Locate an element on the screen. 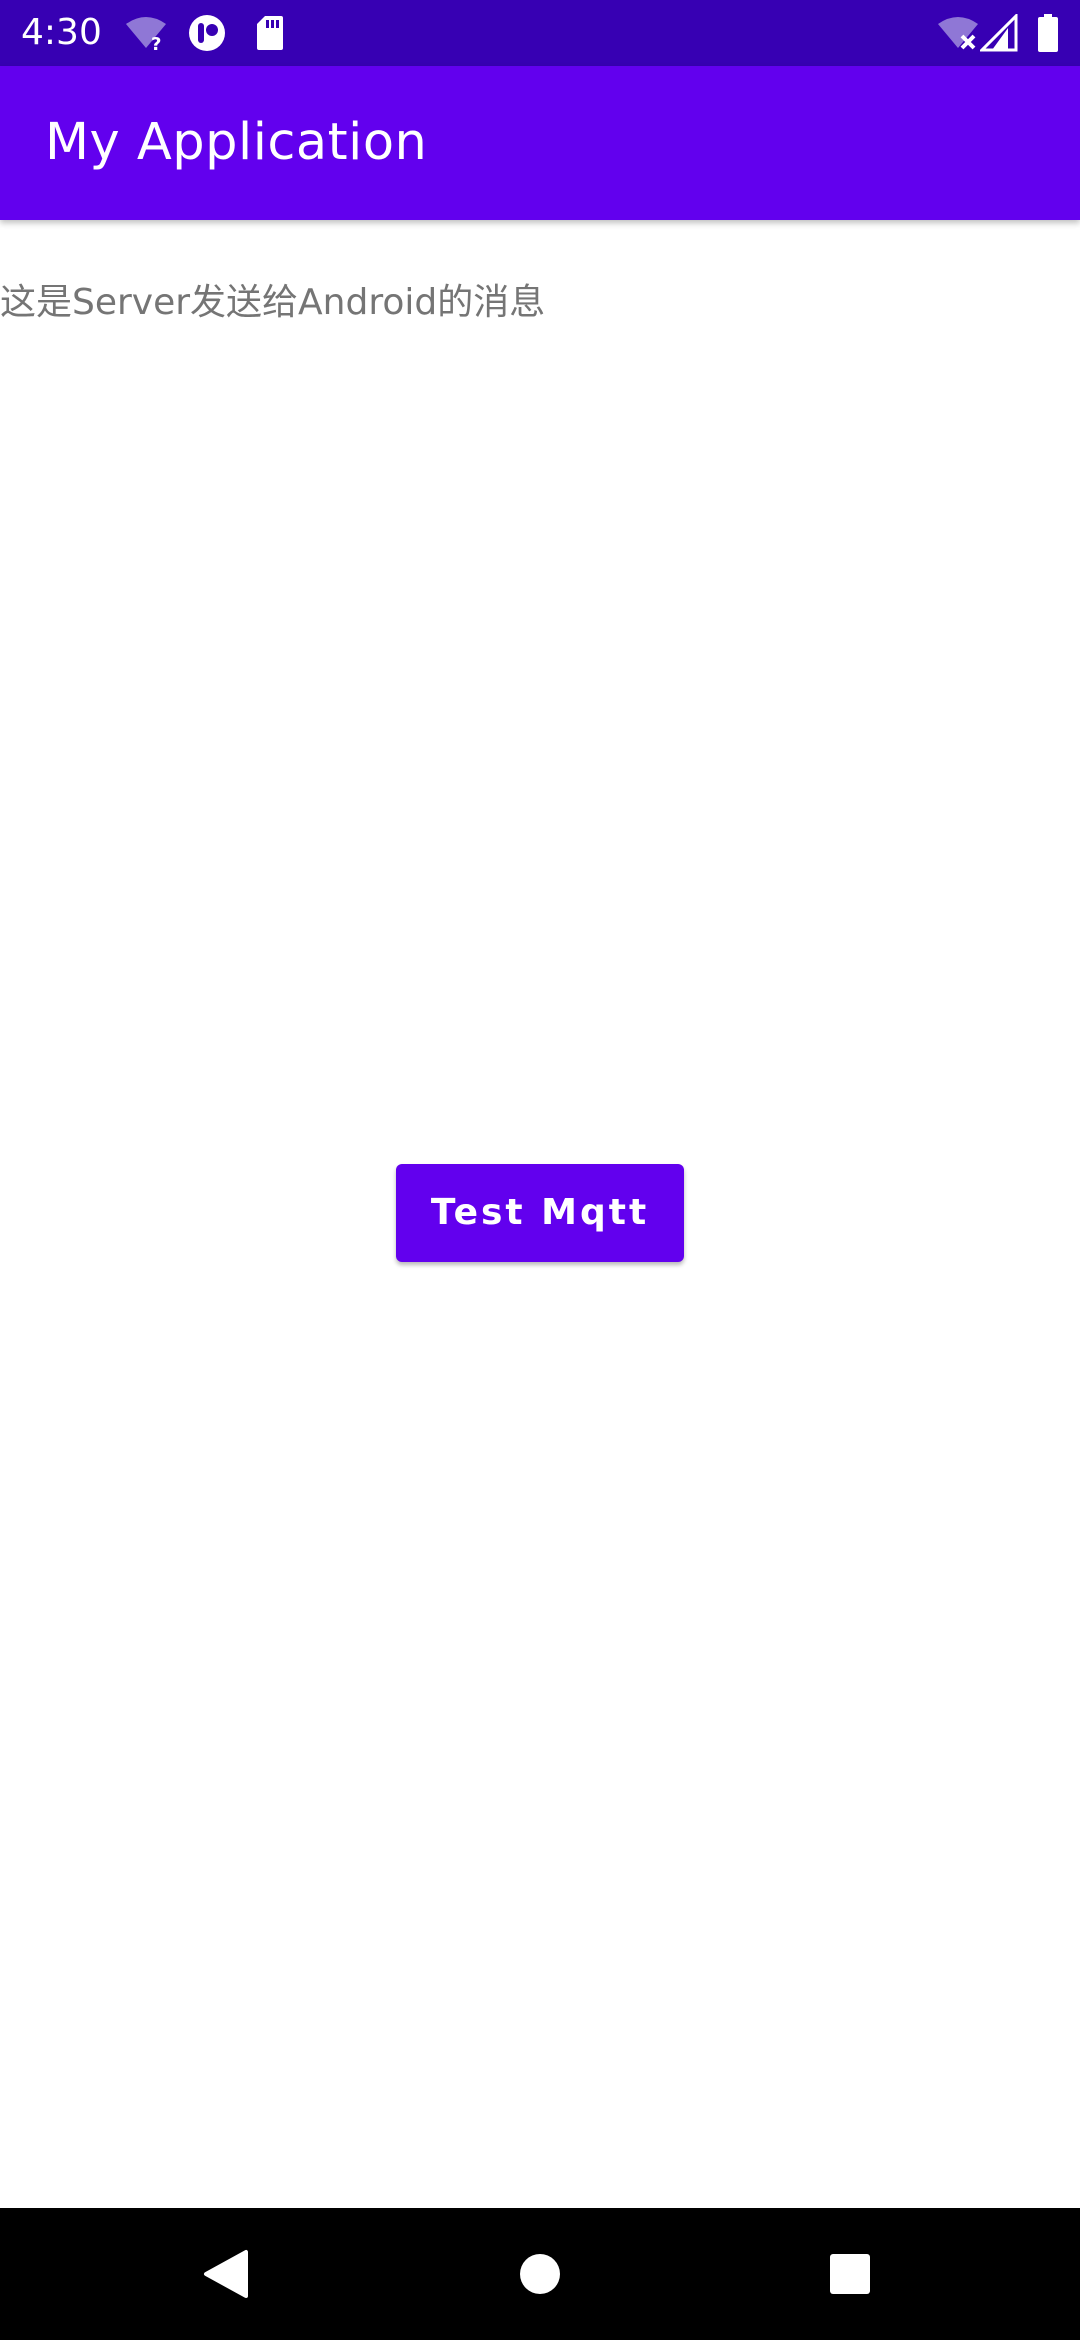  status-bar: 4:30 ? is located at coordinates (540, 33).